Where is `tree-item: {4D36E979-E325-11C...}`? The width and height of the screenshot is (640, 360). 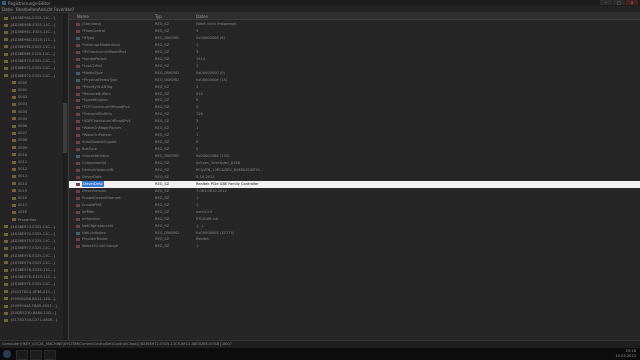 tree-item: {4D36E979-E325-11C...} is located at coordinates (30, 263).